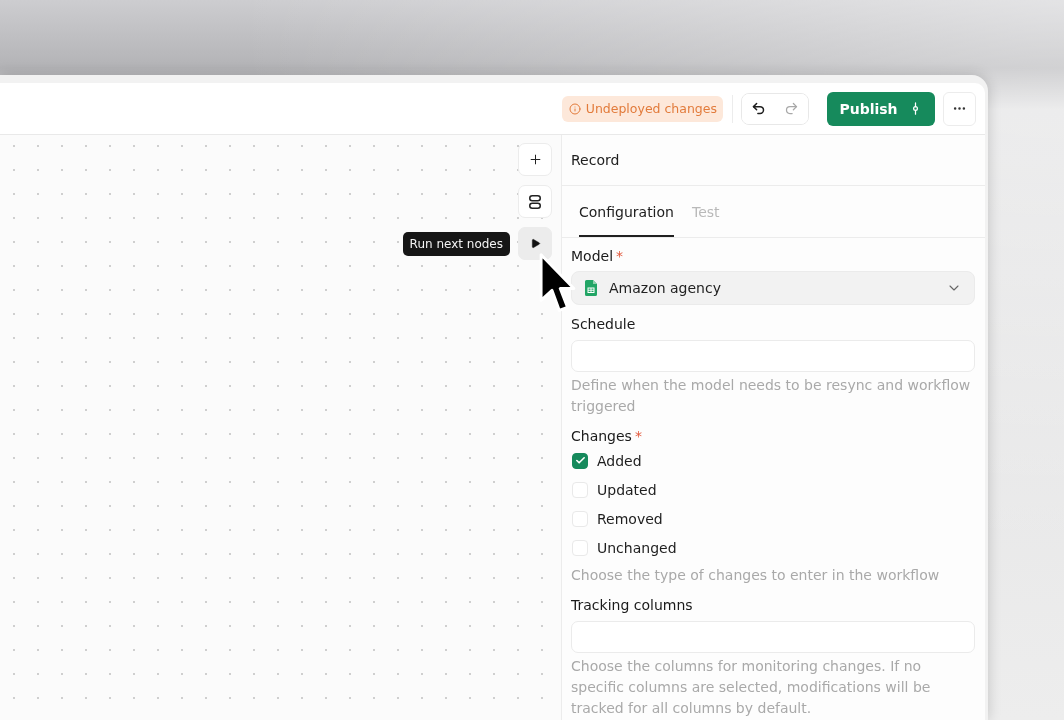 The height and width of the screenshot is (720, 1064). I want to click on info-icon, so click(574, 108).